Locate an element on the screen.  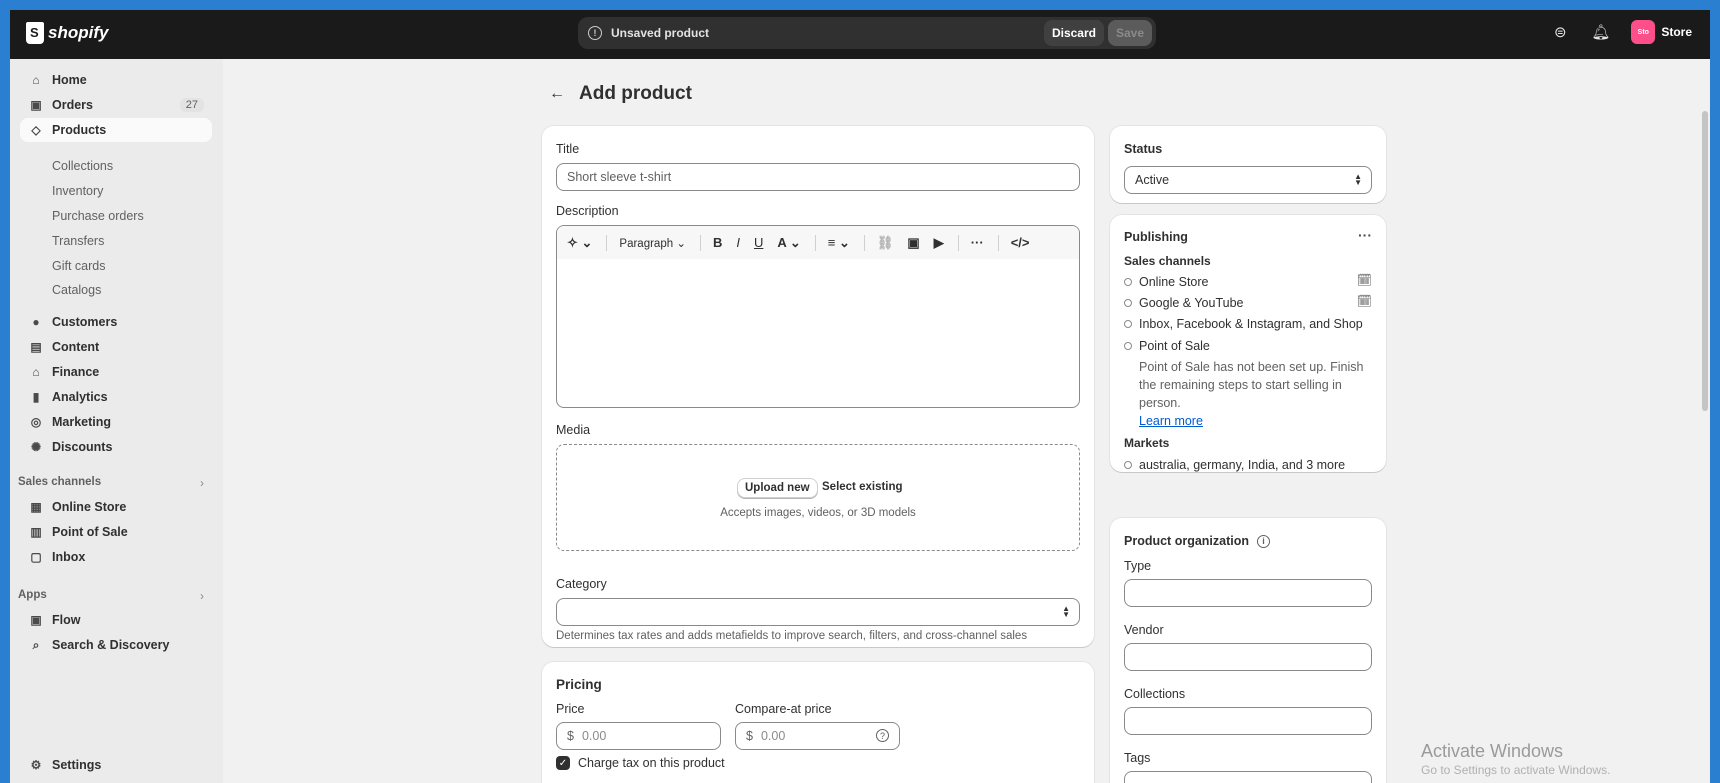
channel-label: Inbox, Facebook & Instagram, and Shop is located at coordinates (1251, 324).